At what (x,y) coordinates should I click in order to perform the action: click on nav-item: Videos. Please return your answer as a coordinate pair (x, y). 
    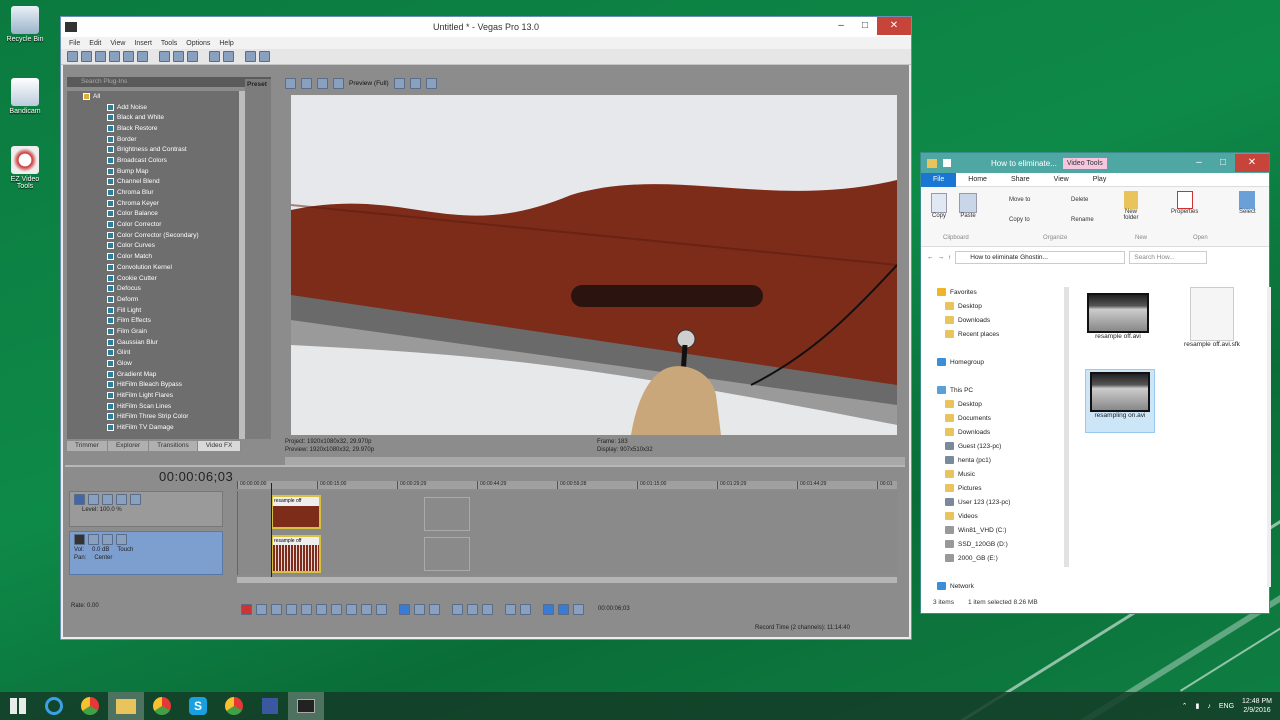
    Looking at the image, I should click on (996, 516).